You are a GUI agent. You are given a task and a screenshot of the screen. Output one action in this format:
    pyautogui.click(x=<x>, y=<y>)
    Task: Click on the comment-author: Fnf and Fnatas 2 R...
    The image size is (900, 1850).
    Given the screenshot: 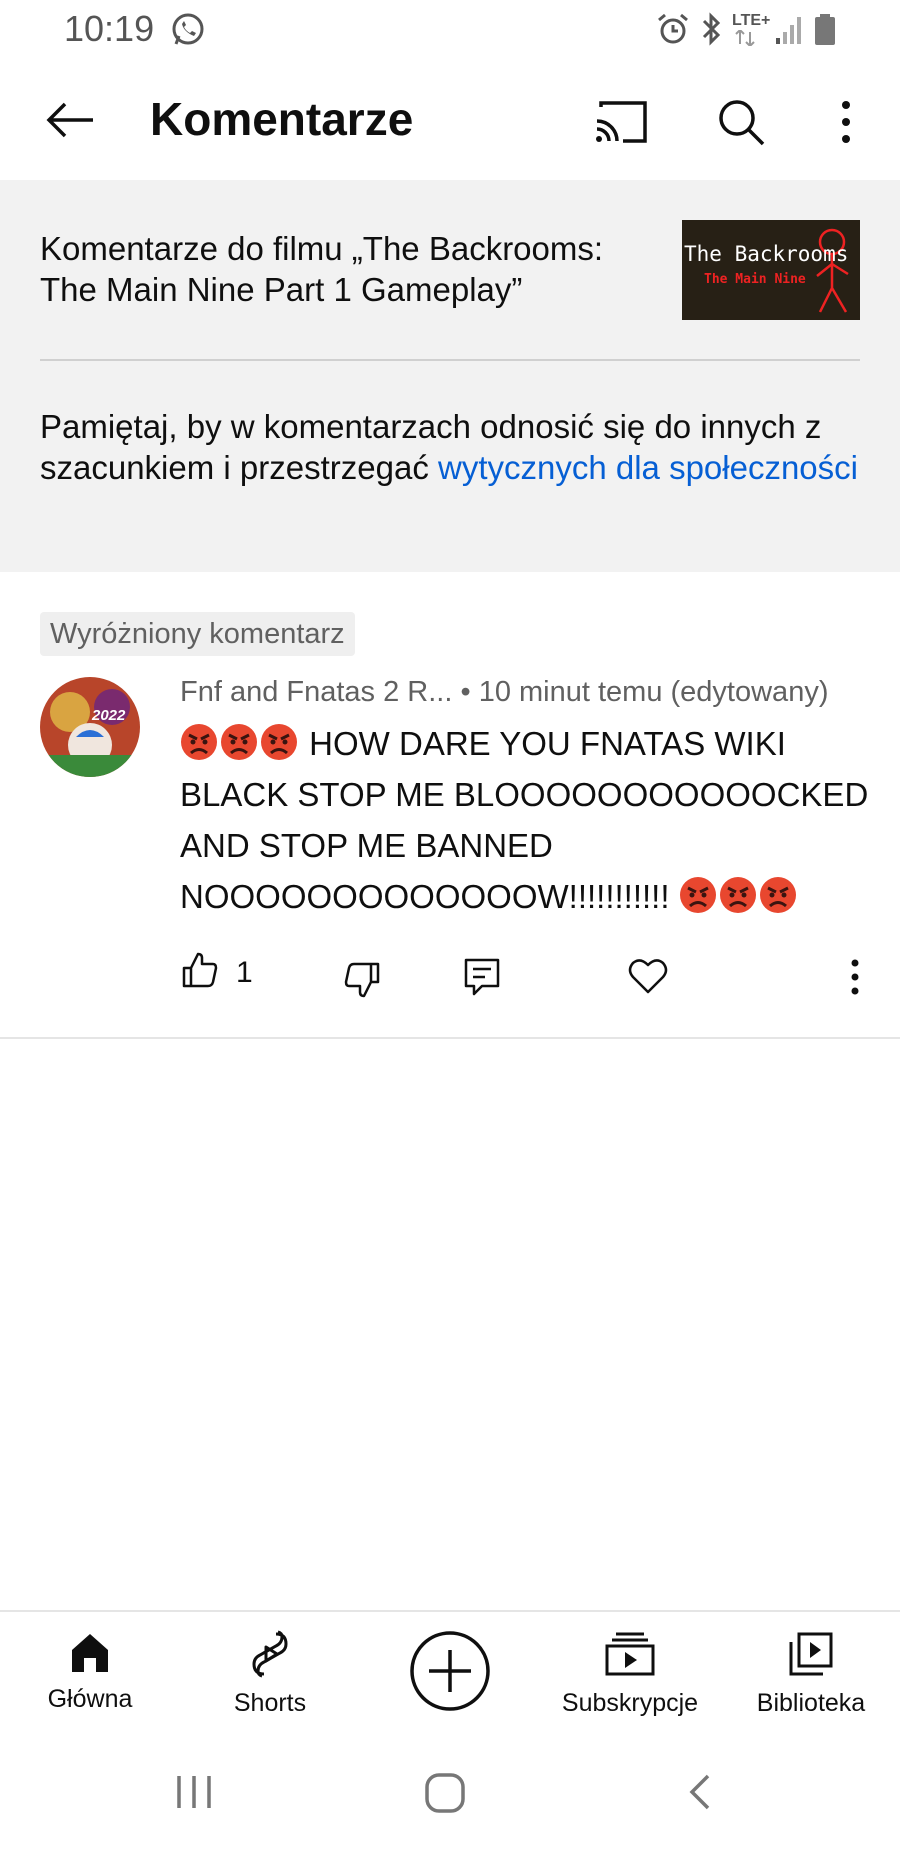 What is the action you would take?
    pyautogui.click(x=316, y=692)
    